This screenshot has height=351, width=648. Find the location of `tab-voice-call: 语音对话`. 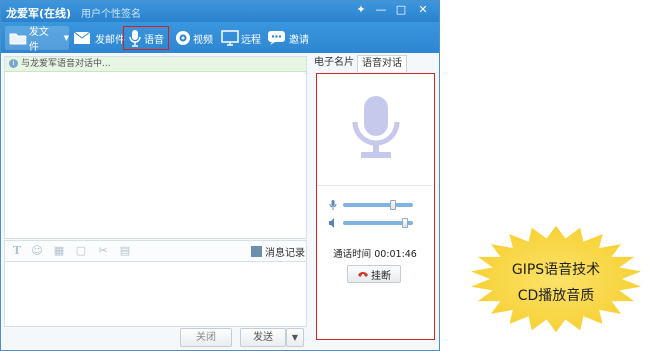

tab-voice-call: 语音对话 is located at coordinates (382, 63).